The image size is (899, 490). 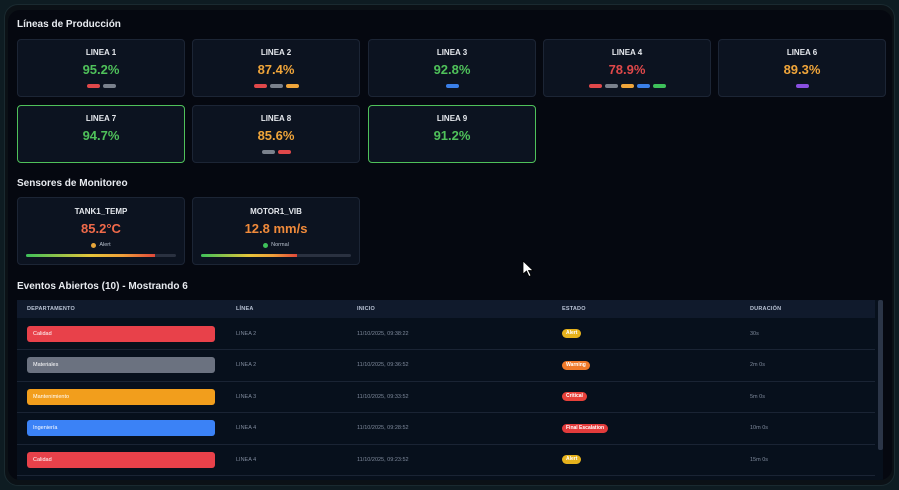 I want to click on line-cell: LINEA 3, so click(x=286, y=397).